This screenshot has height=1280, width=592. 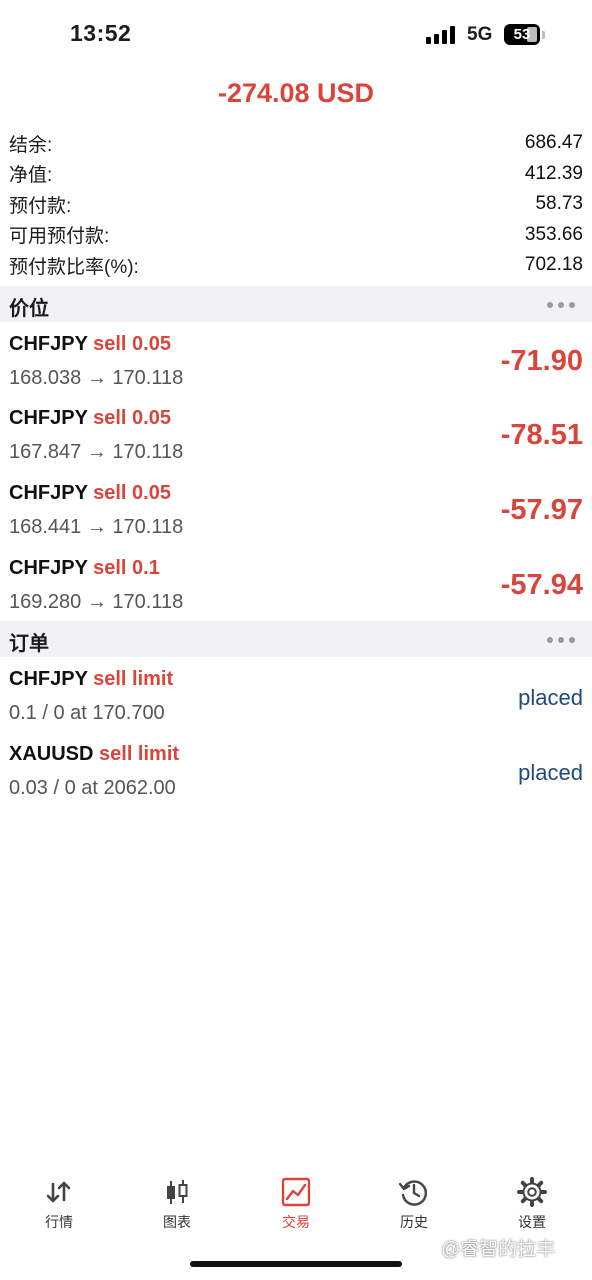 What do you see at coordinates (296, 304) in the screenshot?
I see `positions-section-header: 价位` at bounding box center [296, 304].